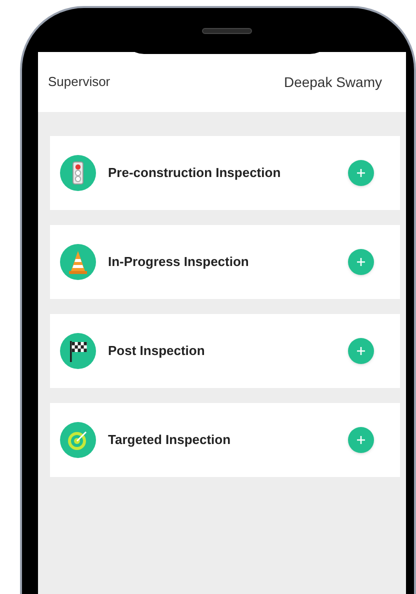 Image resolution: width=416 pixels, height=594 pixels. What do you see at coordinates (78, 440) in the screenshot?
I see `target-icon` at bounding box center [78, 440].